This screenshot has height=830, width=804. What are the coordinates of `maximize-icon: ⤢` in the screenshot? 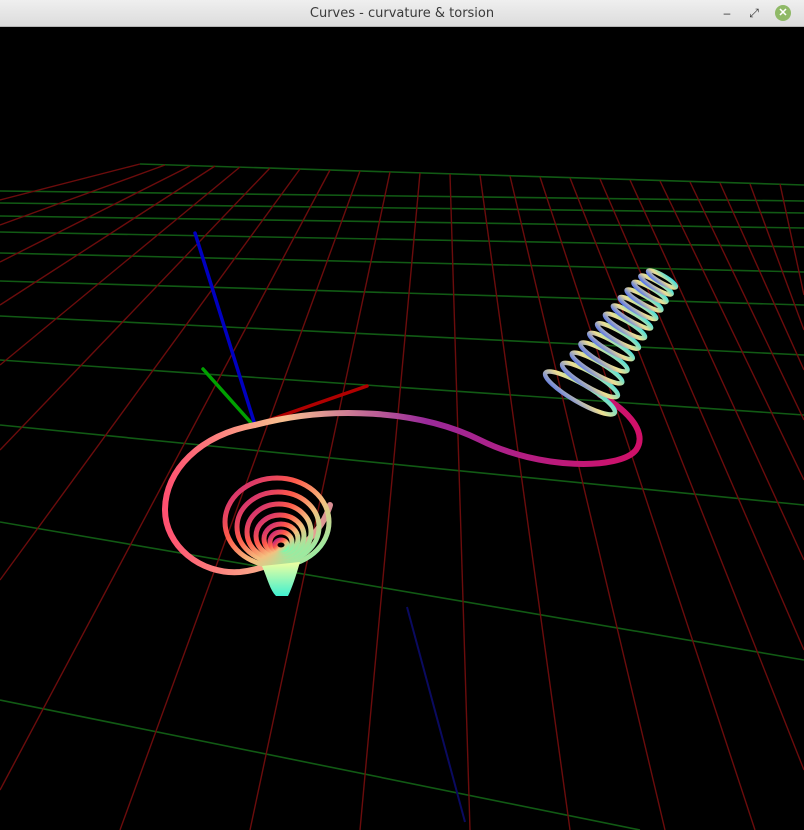 It's located at (754, 13).